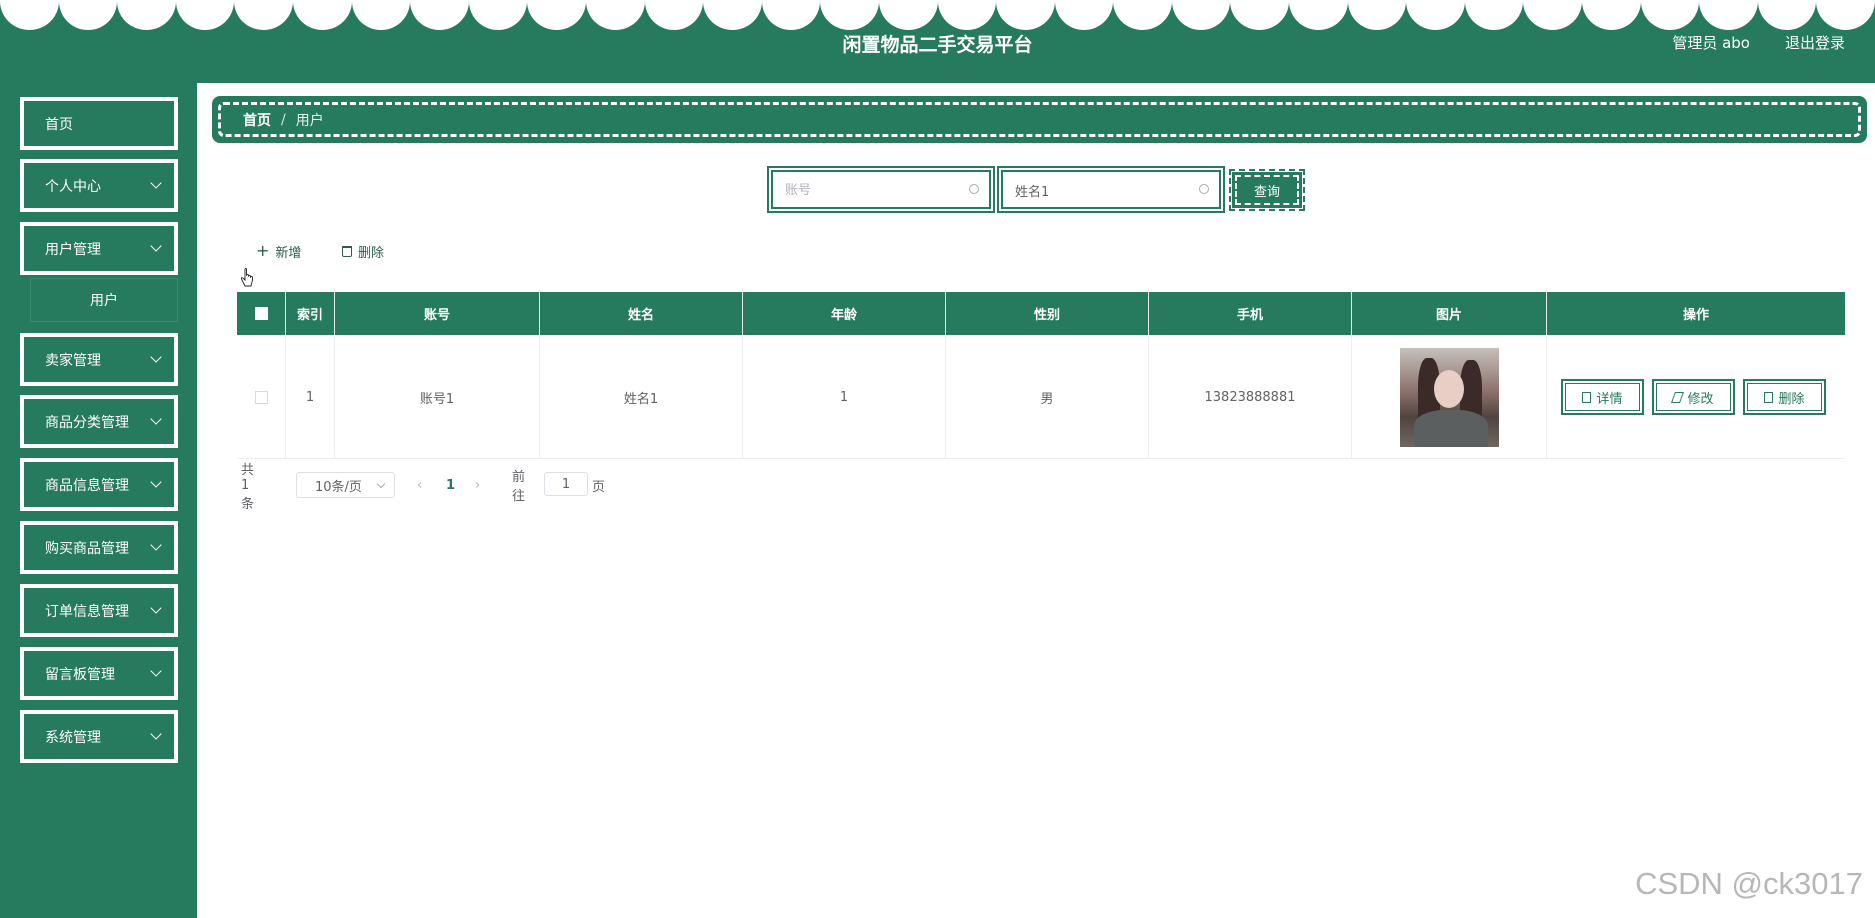 The image size is (1875, 918). Describe the element at coordinates (73, 249) in the screenshot. I see `sidebar-item-label: 用户管理` at that location.